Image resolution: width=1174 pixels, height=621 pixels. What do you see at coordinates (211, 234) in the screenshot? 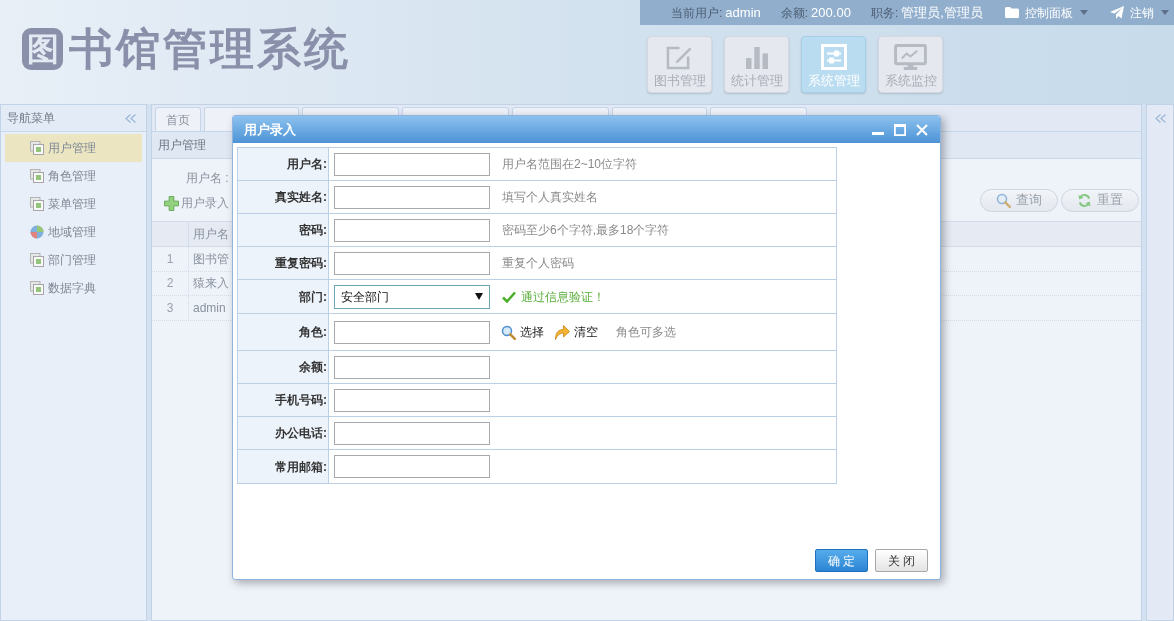
I see `column-header: 用户名` at bounding box center [211, 234].